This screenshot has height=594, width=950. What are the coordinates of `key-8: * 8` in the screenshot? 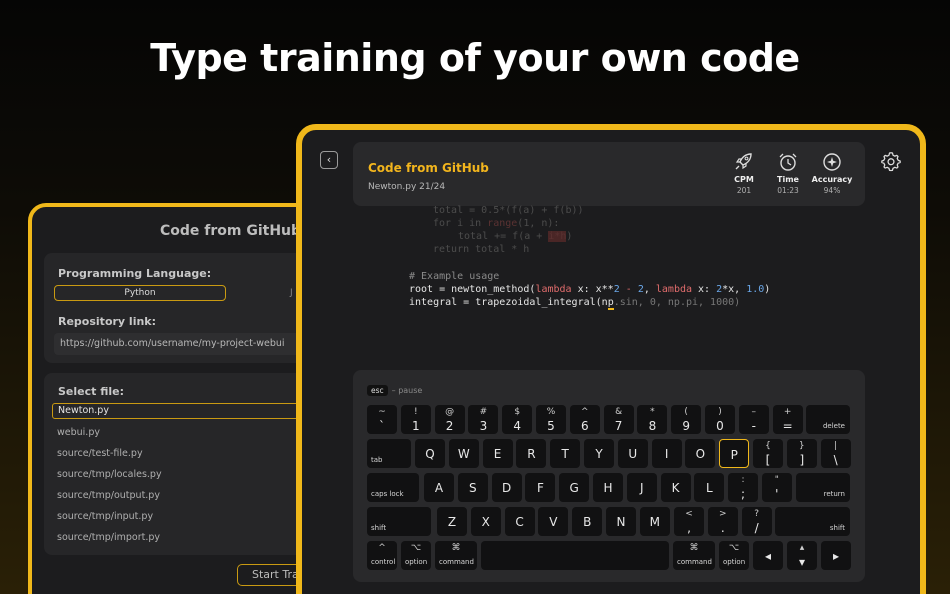 It's located at (652, 419).